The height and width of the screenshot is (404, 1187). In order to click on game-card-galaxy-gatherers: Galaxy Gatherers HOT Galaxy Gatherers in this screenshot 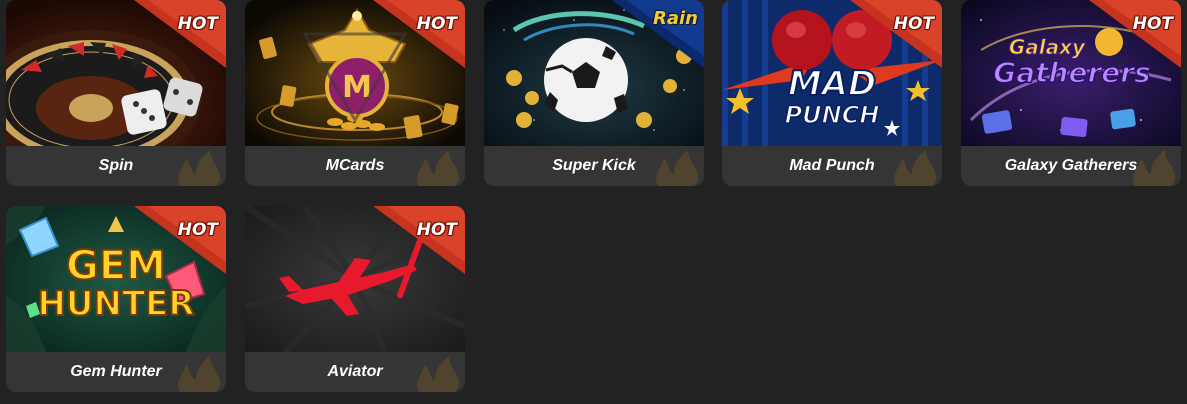, I will do `click(1071, 93)`.